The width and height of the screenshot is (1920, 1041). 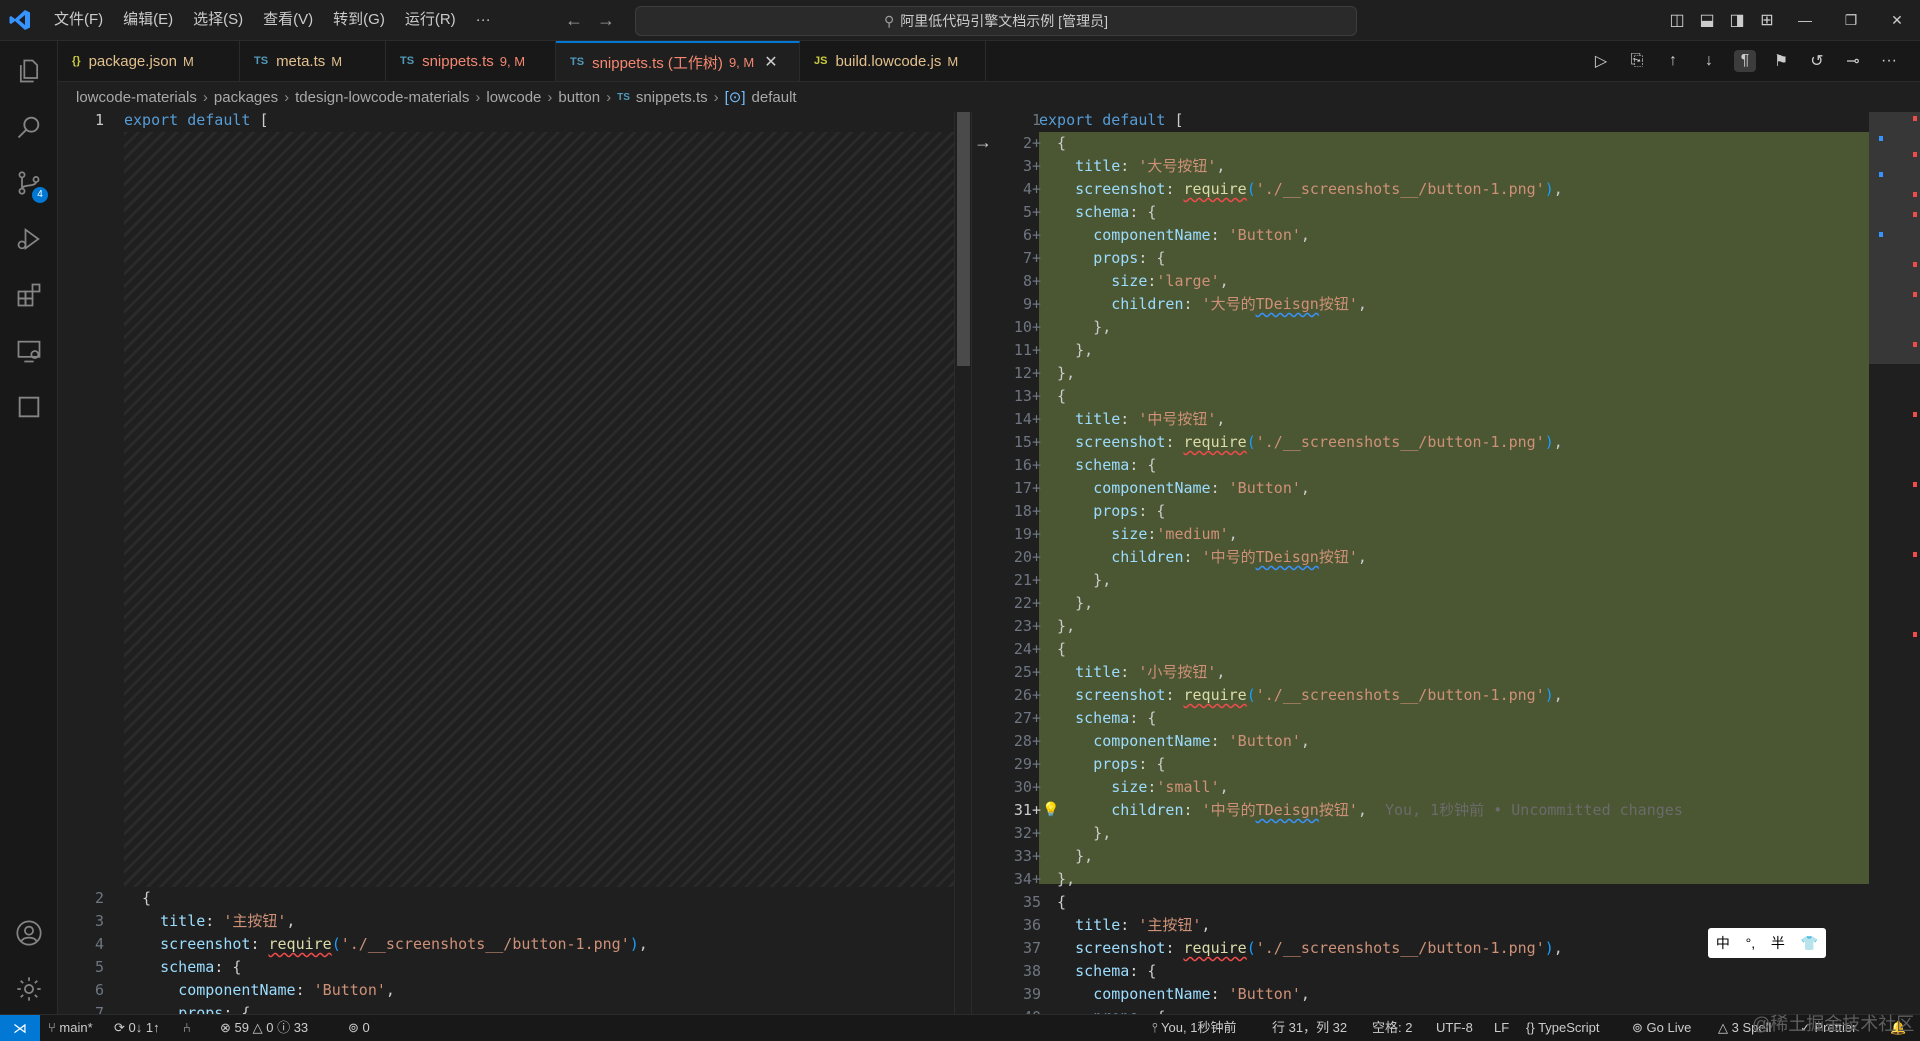 What do you see at coordinates (28, 183) in the screenshot?
I see `source-control-icon: 4` at bounding box center [28, 183].